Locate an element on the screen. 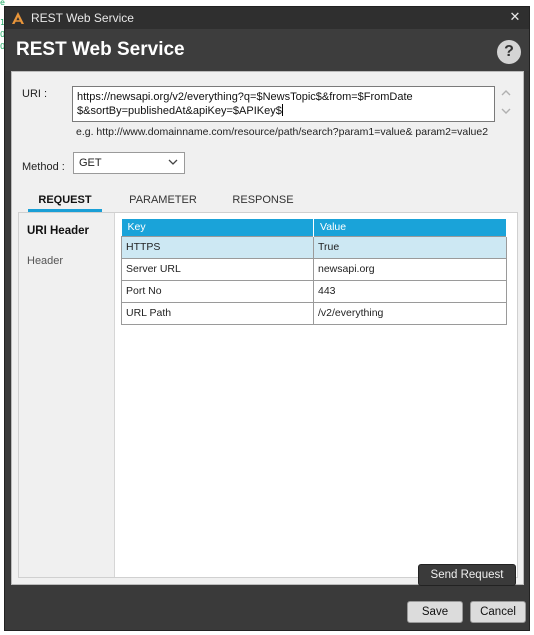 The height and width of the screenshot is (635, 534). close-icon: ✕ is located at coordinates (515, 17).